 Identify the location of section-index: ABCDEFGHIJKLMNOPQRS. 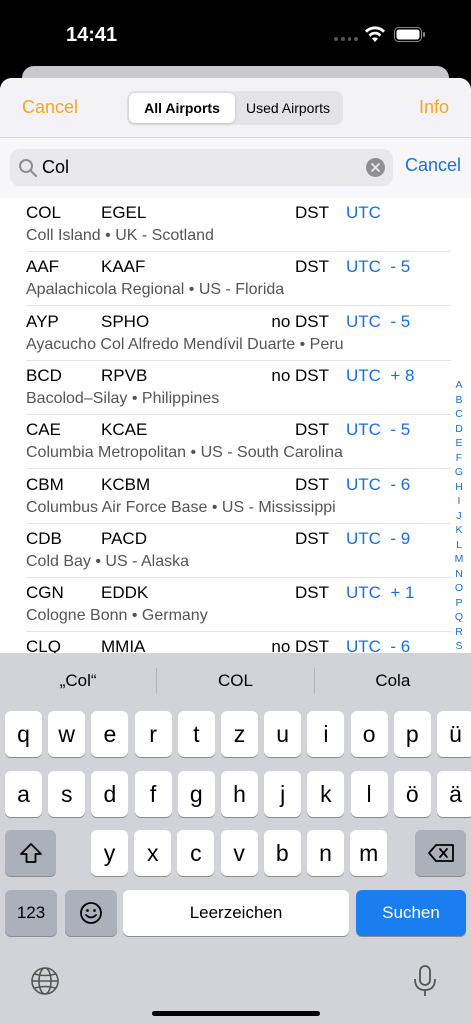
(459, 516).